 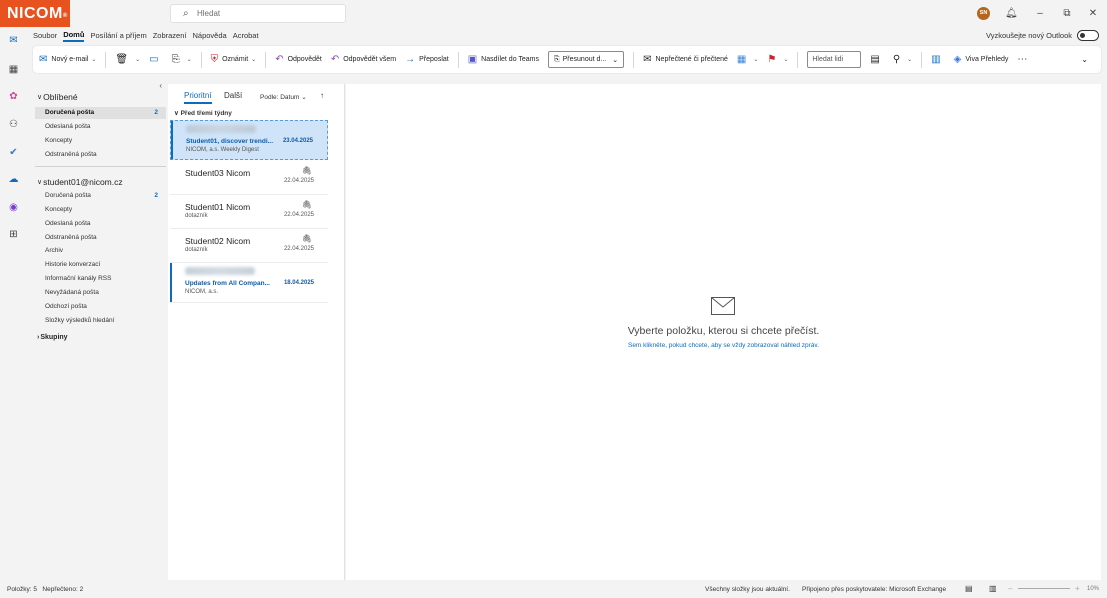 What do you see at coordinates (233, 95) in the screenshot?
I see `tab-other: Další` at bounding box center [233, 95].